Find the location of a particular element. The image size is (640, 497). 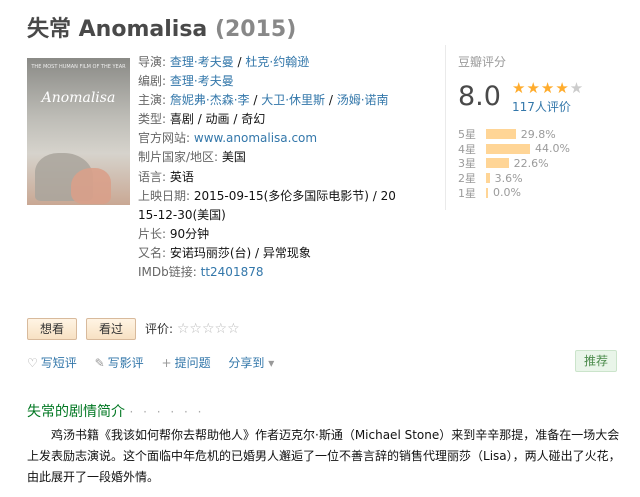

comment-icon: ♡ is located at coordinates (32, 363).